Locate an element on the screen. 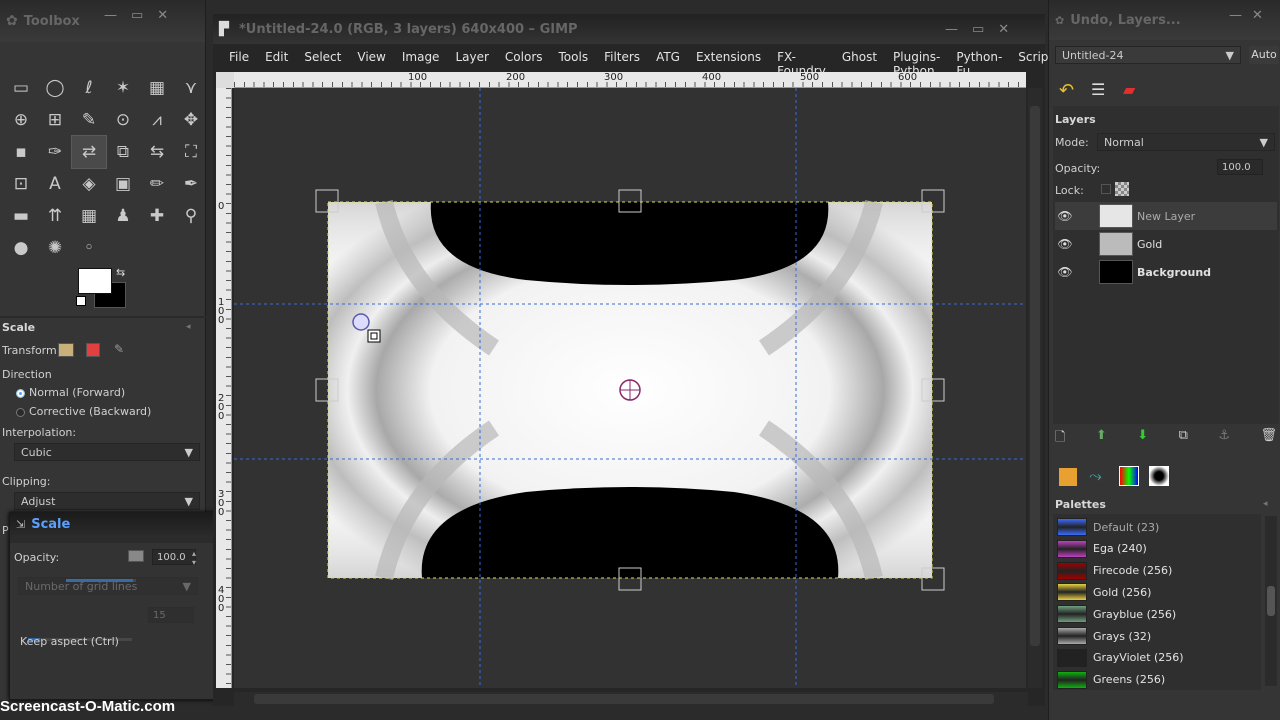  new-layer-icon: 🗋 is located at coordinates (1060, 439).